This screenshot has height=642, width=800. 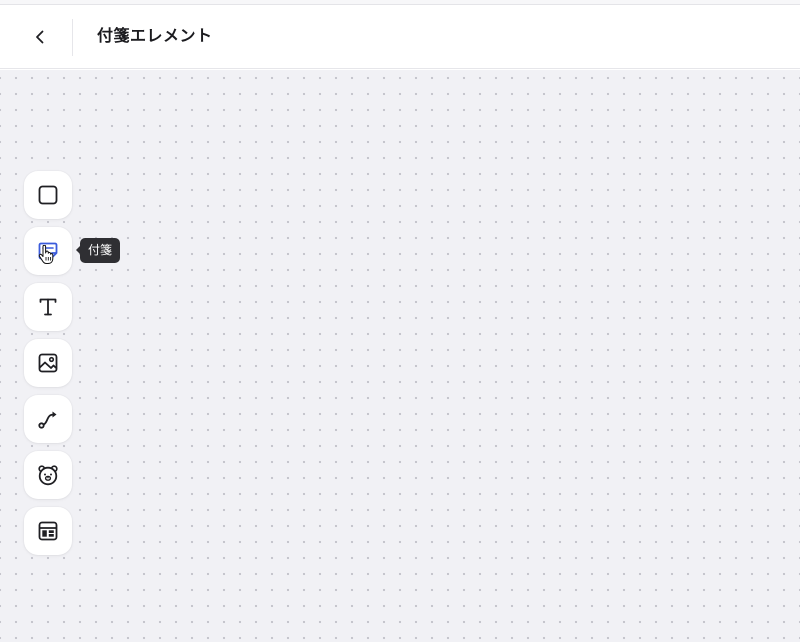 I want to click on text-icon, so click(x=48, y=307).